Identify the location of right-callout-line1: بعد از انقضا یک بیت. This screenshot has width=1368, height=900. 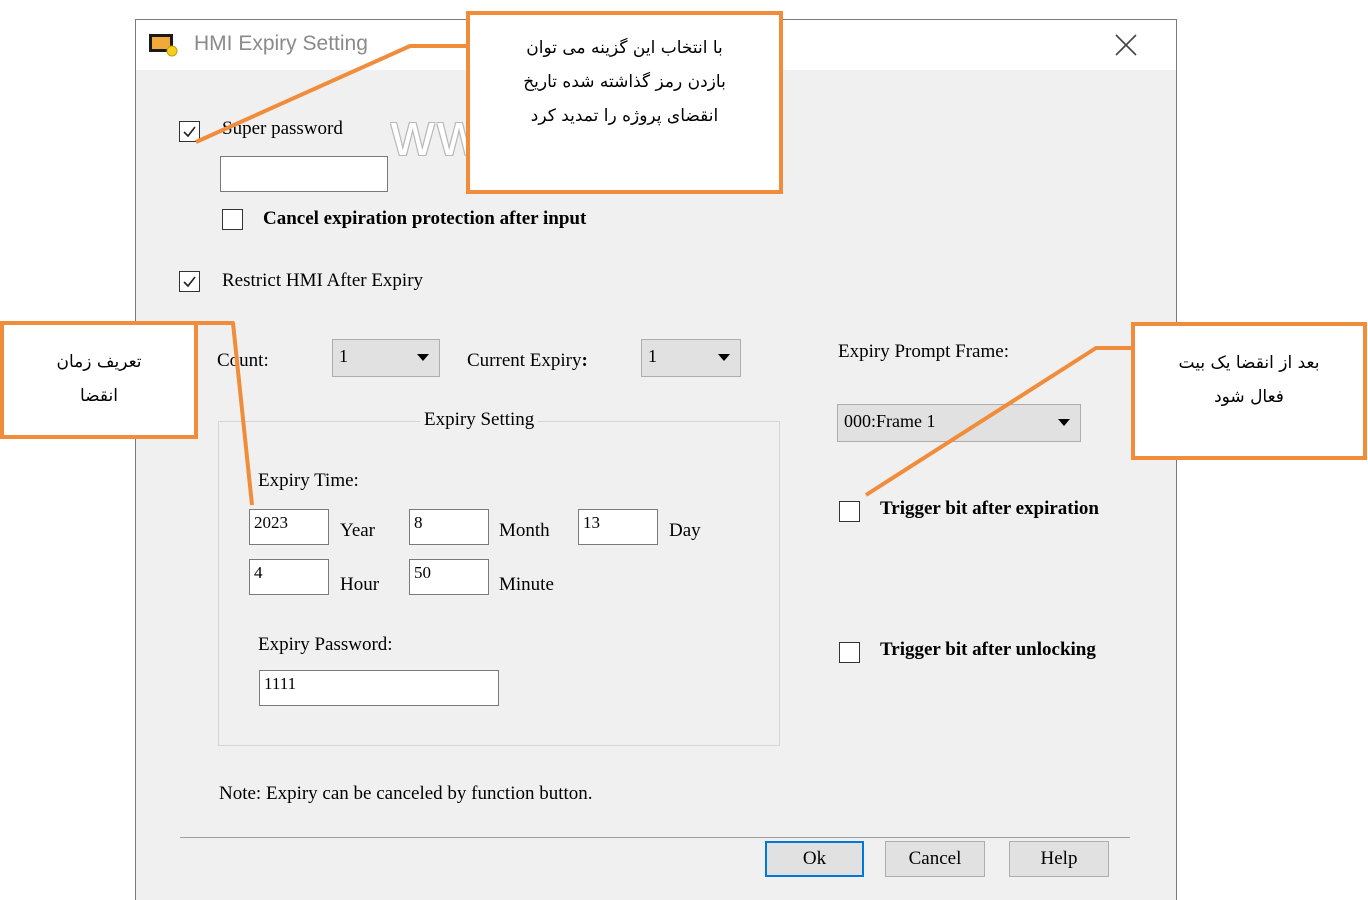
(1249, 363).